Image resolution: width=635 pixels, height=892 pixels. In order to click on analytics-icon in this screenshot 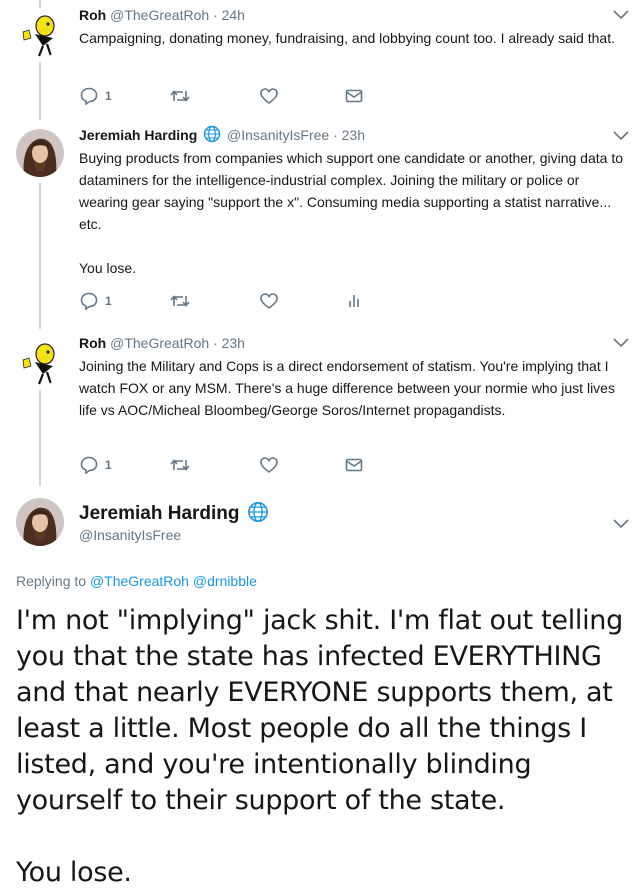, I will do `click(354, 301)`.